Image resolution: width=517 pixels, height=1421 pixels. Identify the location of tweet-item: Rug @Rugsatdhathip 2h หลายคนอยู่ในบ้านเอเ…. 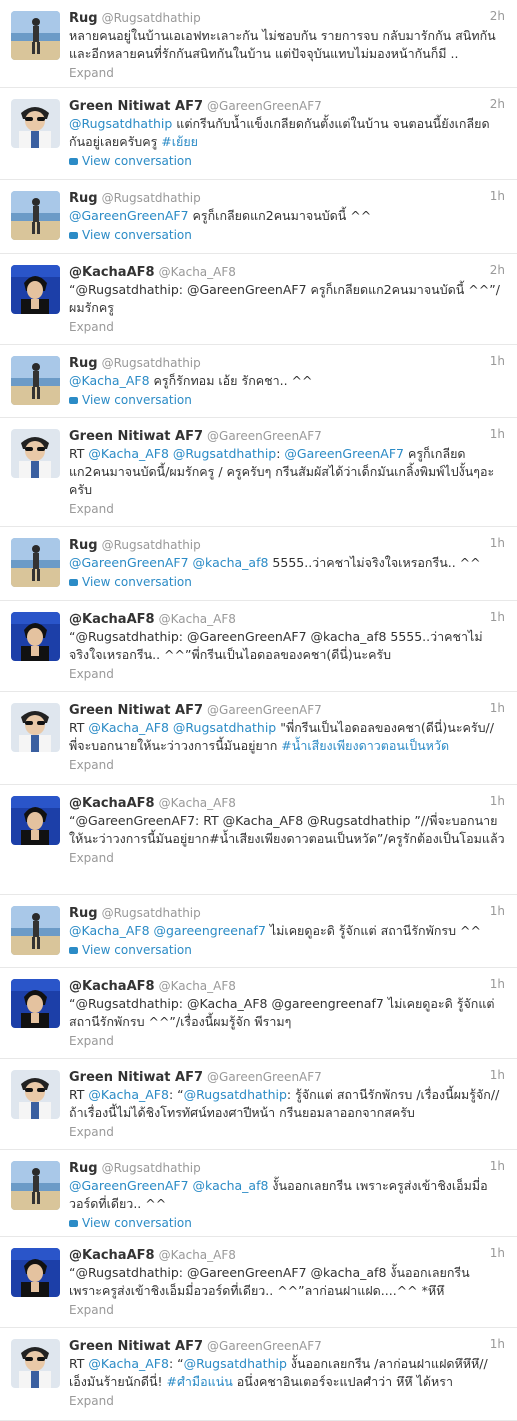
(258, 44).